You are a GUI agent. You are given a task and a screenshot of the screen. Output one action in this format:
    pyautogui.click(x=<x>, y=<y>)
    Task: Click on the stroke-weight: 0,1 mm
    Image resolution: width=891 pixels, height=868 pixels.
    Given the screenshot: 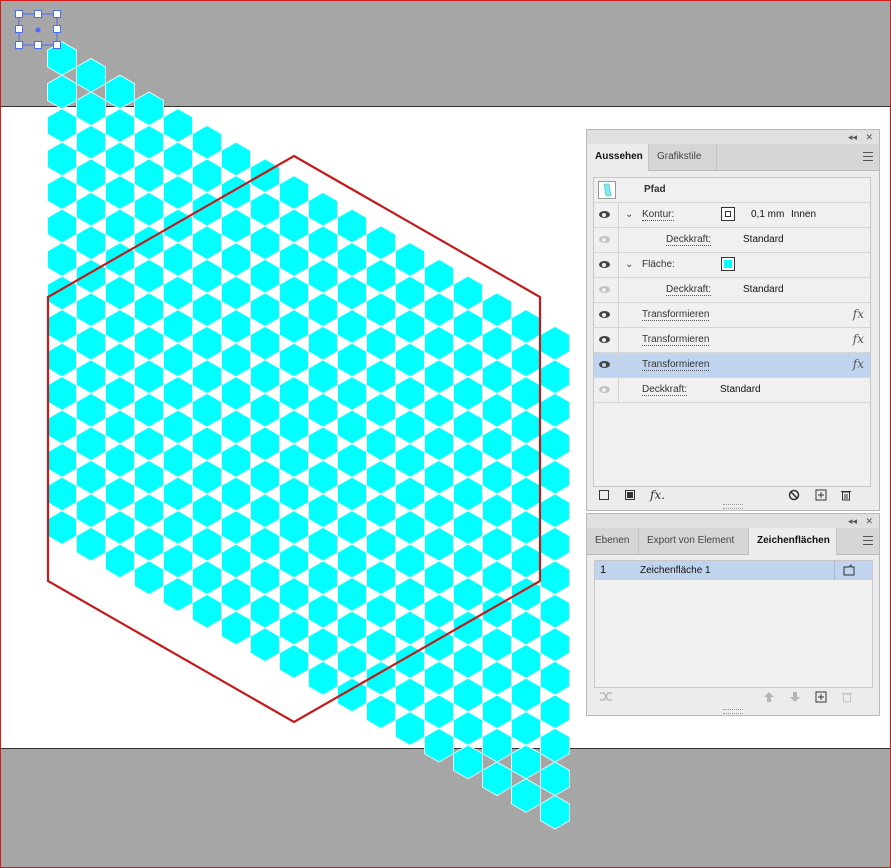 What is the action you would take?
    pyautogui.click(x=767, y=214)
    